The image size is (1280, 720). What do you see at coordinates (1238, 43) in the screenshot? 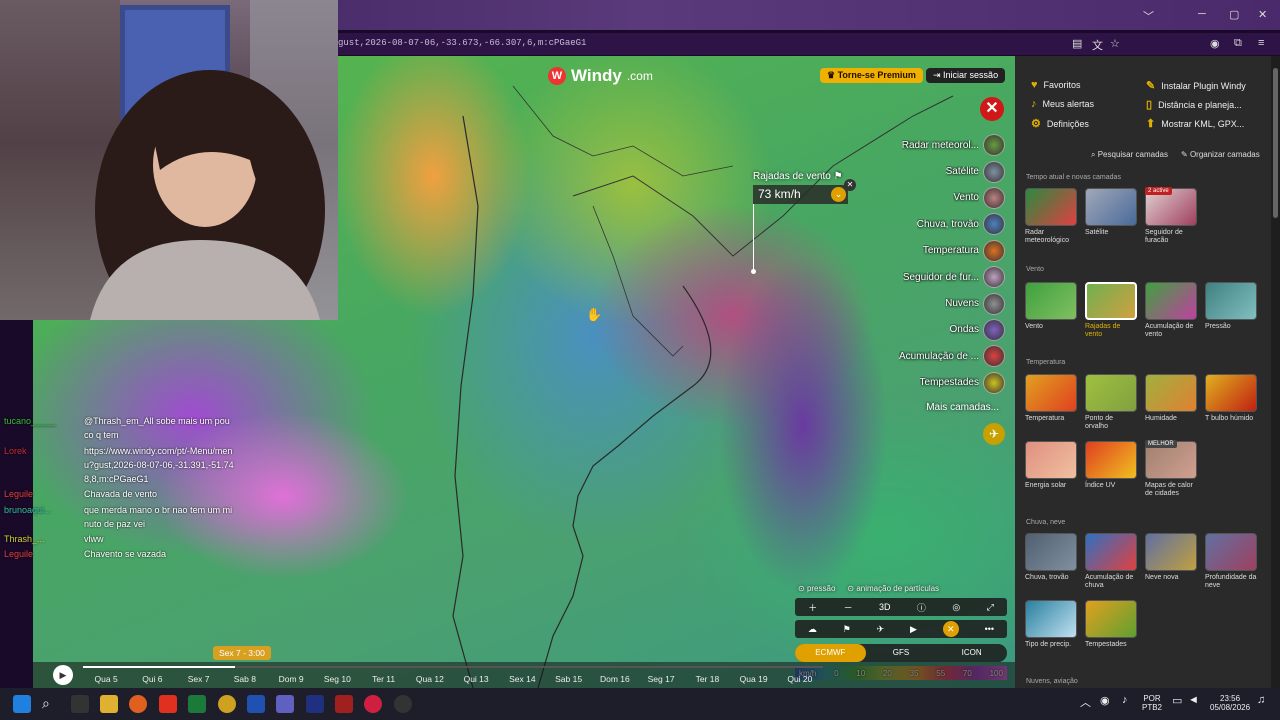
I see `extensions-icon: ⧉` at bounding box center [1238, 43].